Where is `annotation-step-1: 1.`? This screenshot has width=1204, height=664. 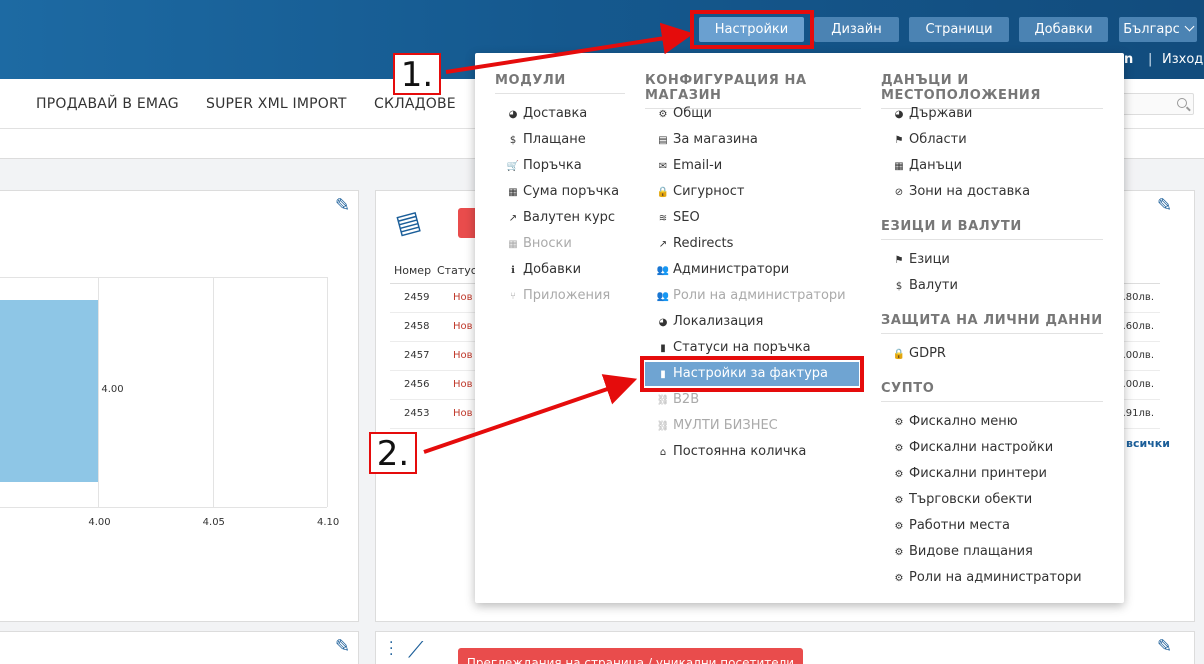
annotation-step-1: 1. is located at coordinates (417, 74).